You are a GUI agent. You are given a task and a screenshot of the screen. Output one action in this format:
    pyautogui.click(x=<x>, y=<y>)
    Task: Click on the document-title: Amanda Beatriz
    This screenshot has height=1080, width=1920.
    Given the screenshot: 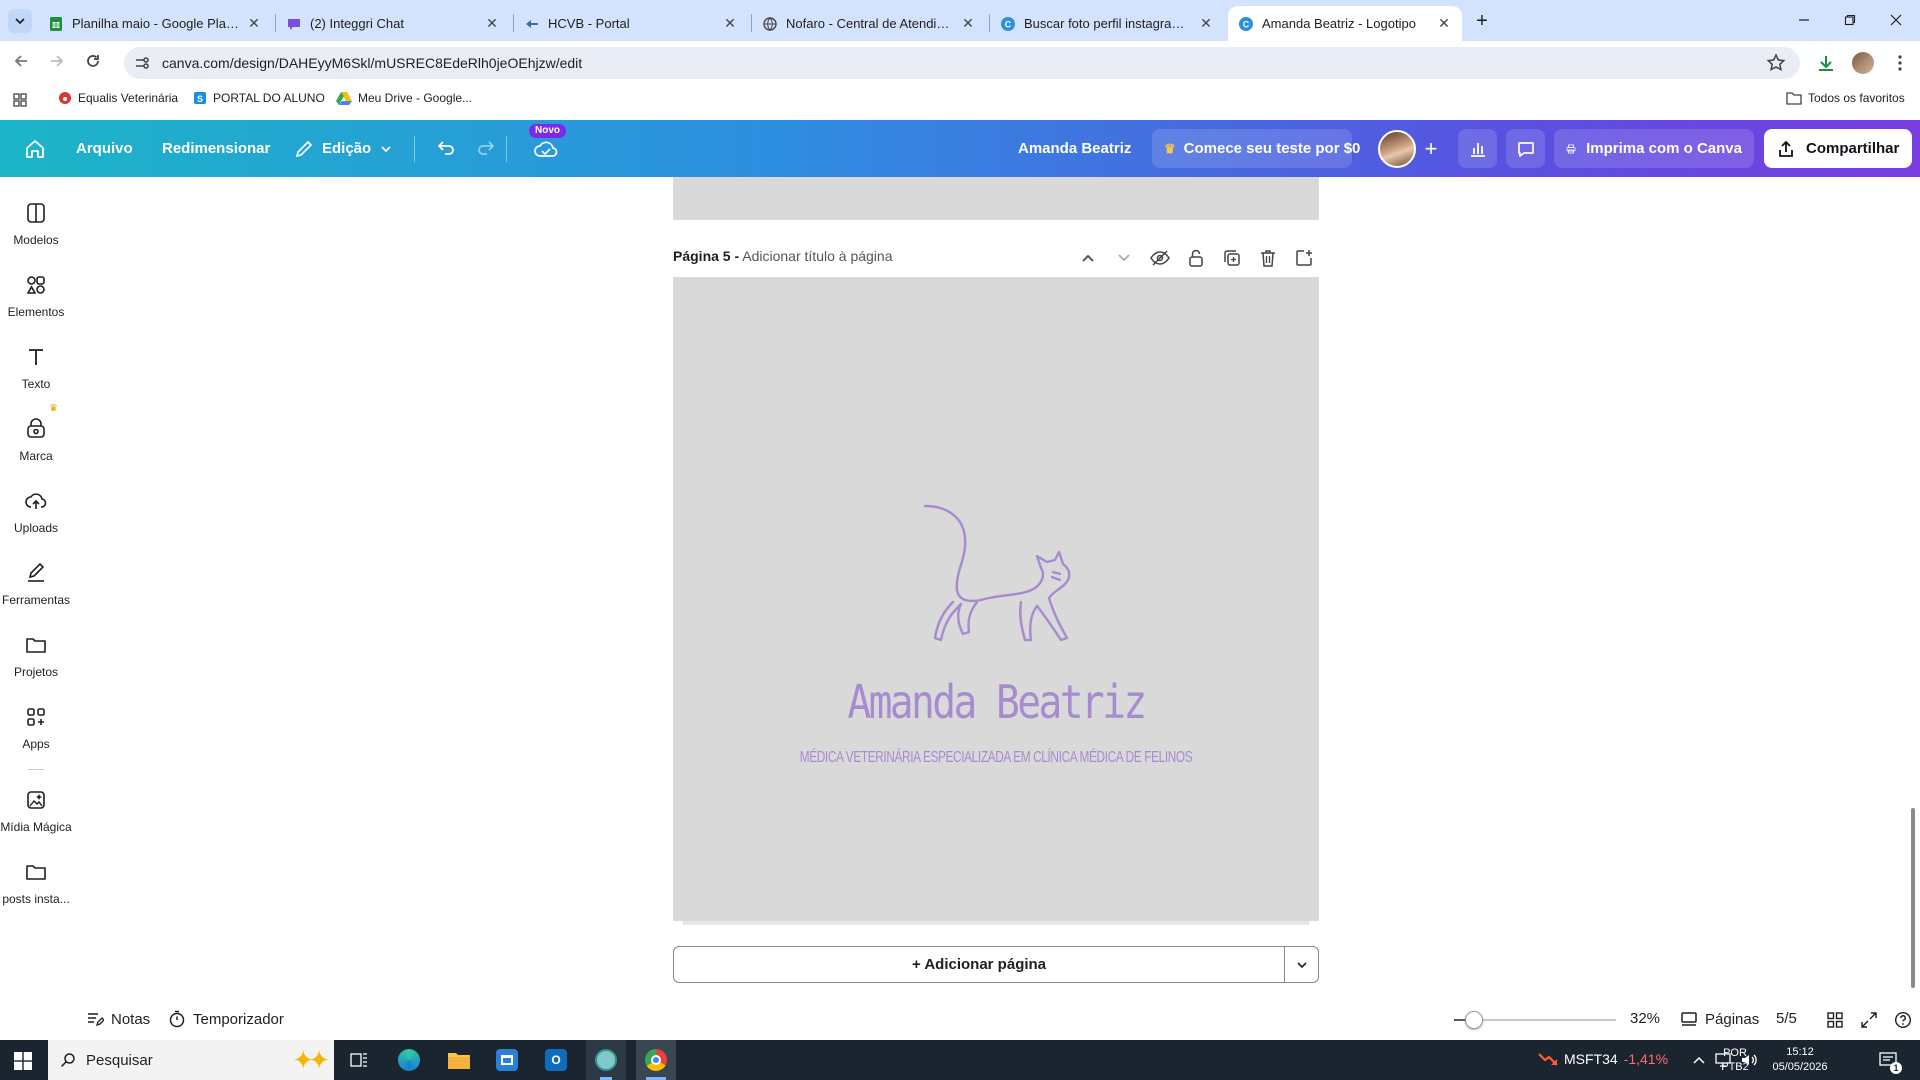 What is the action you would take?
    pyautogui.click(x=1074, y=148)
    